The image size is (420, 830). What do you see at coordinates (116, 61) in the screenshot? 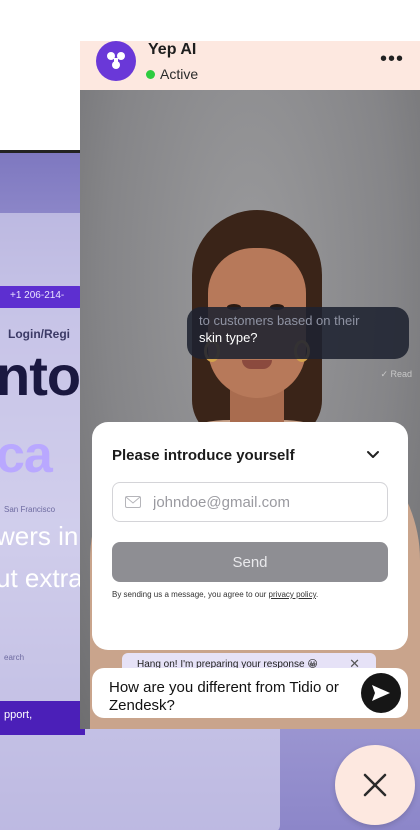
I see `yep-ai-logo-icon` at bounding box center [116, 61].